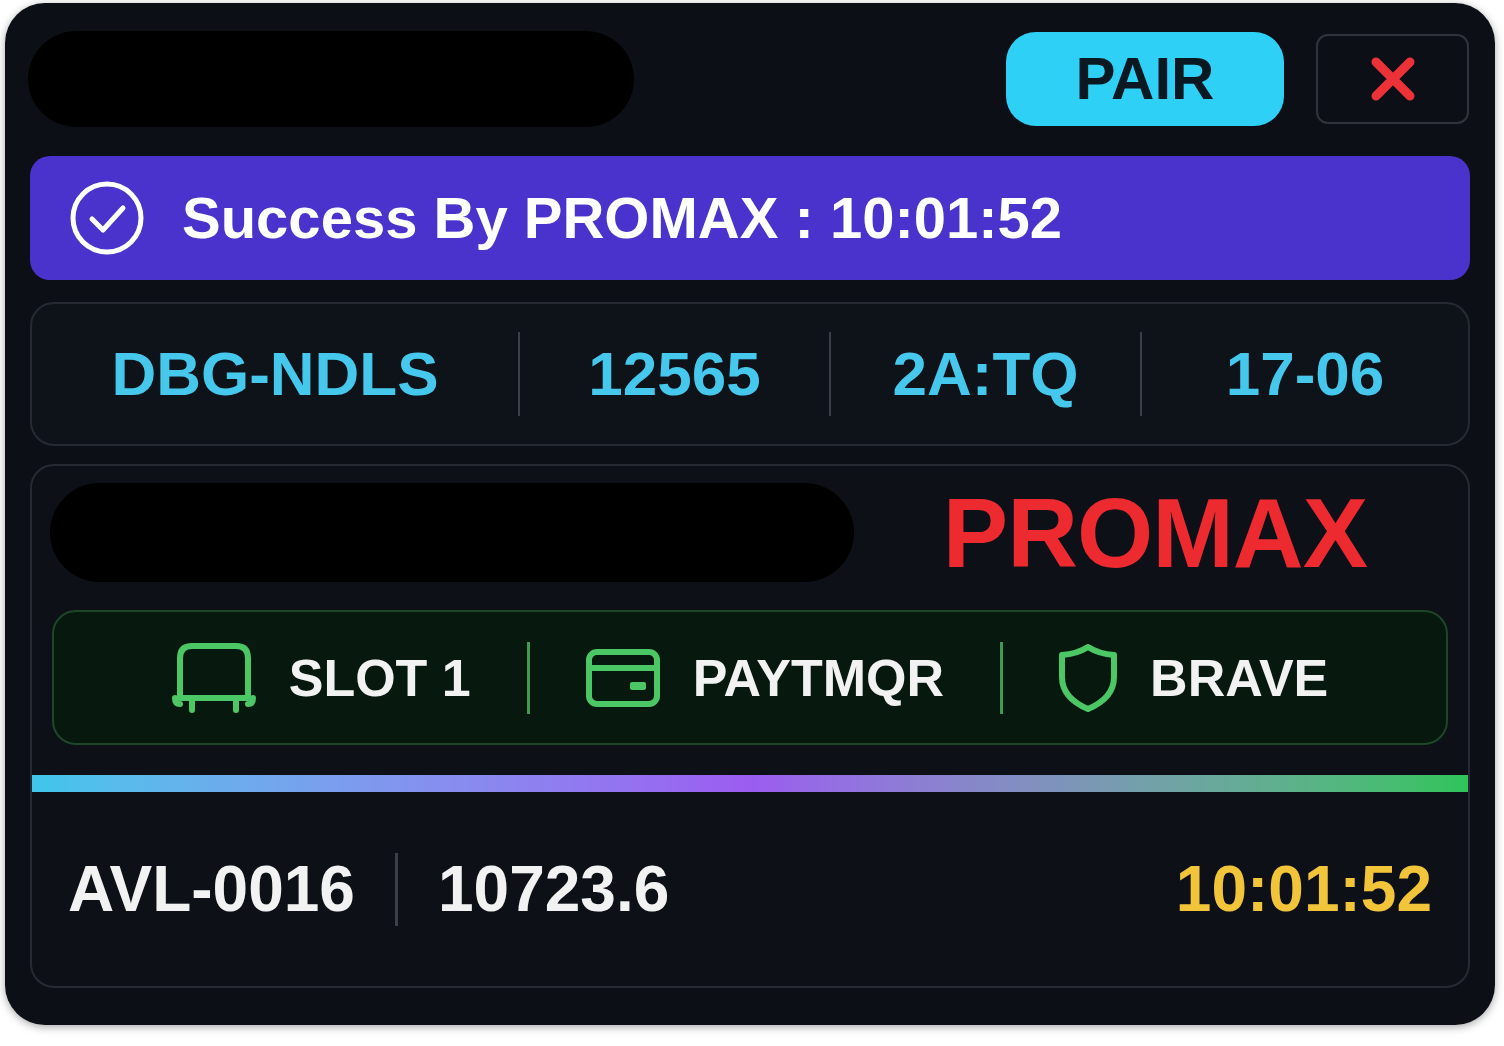 The width and height of the screenshot is (1504, 1046). What do you see at coordinates (1305, 374) in the screenshot?
I see `info-value: 17-06` at bounding box center [1305, 374].